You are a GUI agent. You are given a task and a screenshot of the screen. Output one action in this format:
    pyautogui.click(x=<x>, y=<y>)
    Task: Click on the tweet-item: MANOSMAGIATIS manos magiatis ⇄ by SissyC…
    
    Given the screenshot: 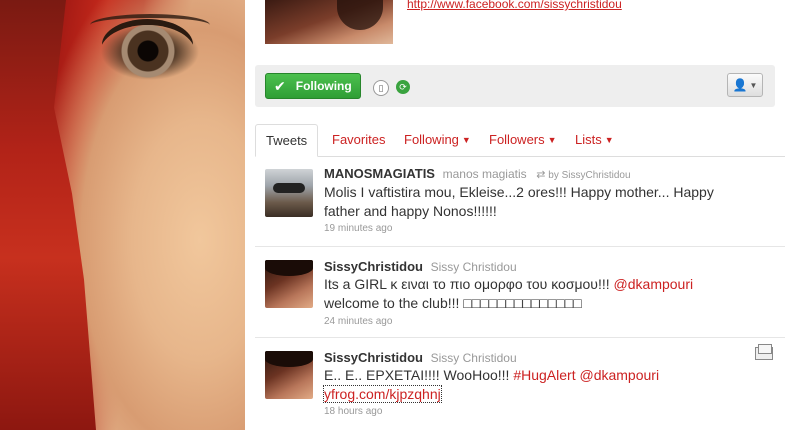 What is the action you would take?
    pyautogui.click(x=520, y=202)
    